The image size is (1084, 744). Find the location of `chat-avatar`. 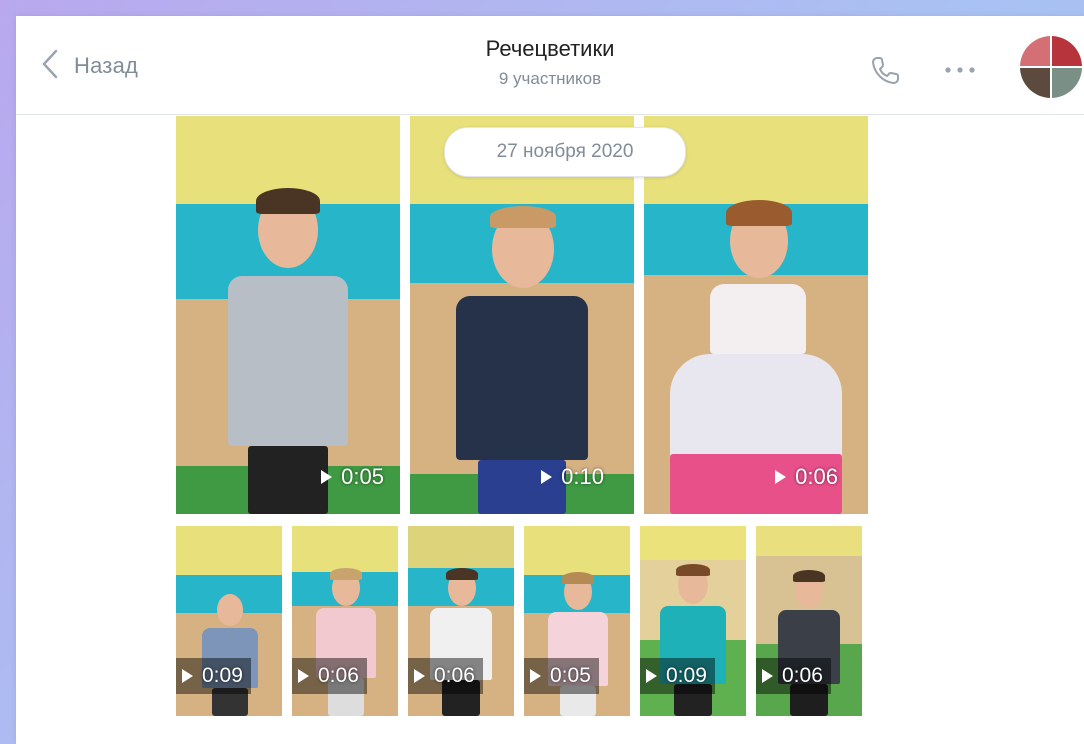

chat-avatar is located at coordinates (1051, 67).